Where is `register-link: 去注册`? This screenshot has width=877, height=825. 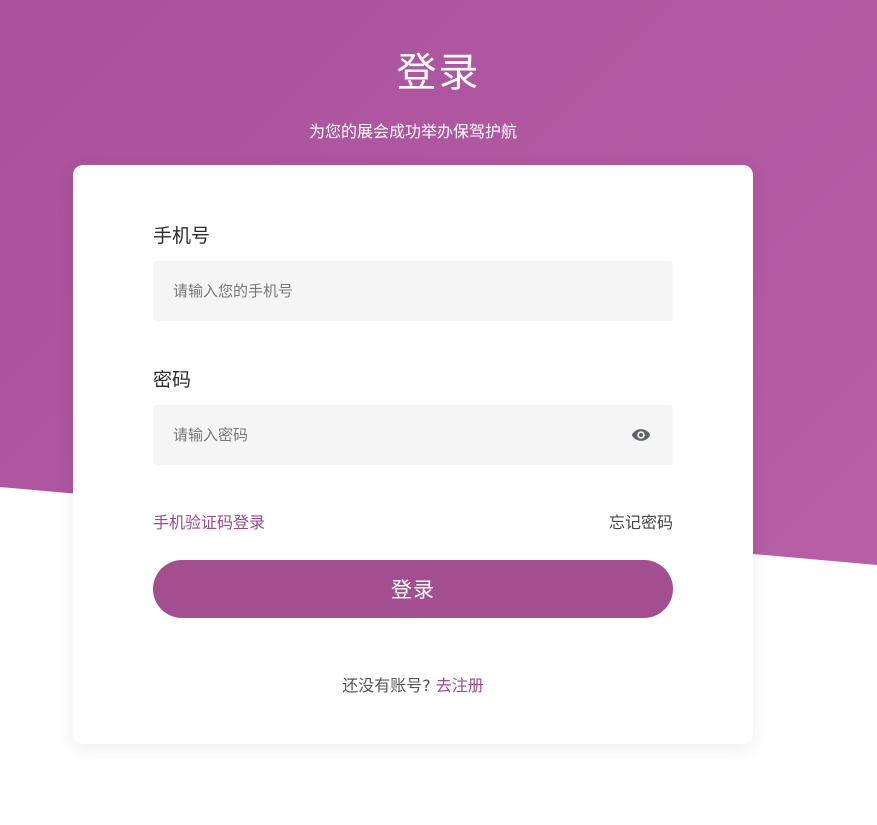
register-link: 去注册 is located at coordinates (460, 685).